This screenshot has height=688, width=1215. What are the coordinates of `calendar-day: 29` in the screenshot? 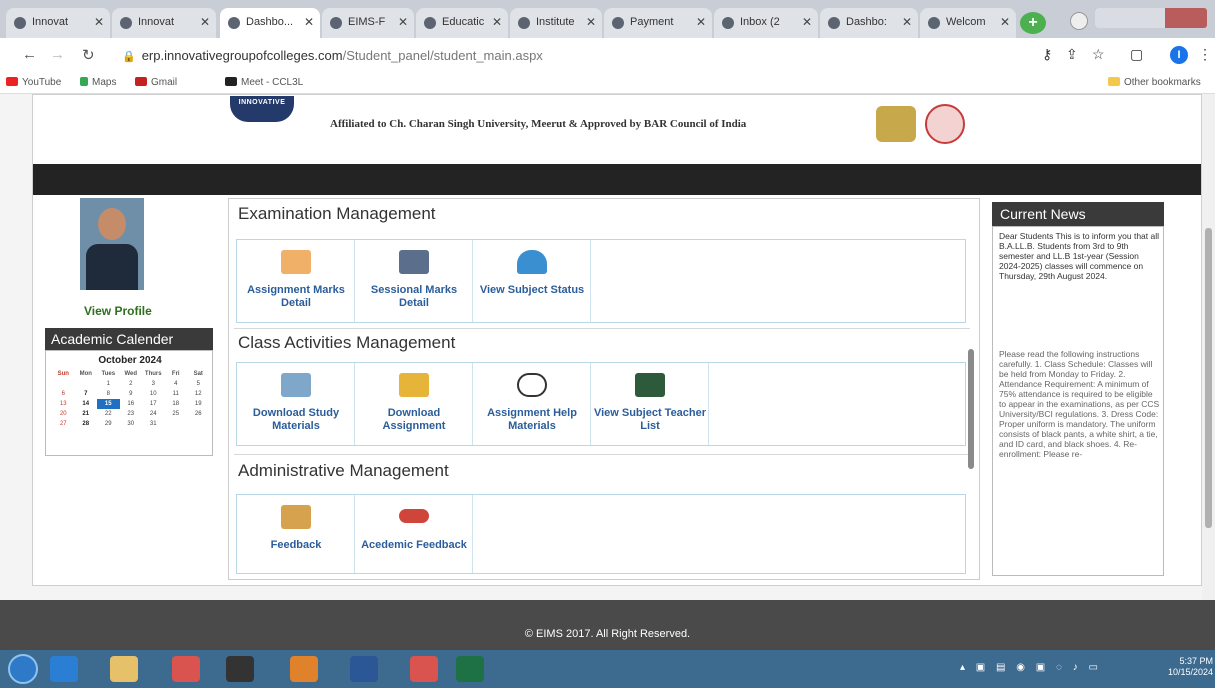 It's located at (108, 424).